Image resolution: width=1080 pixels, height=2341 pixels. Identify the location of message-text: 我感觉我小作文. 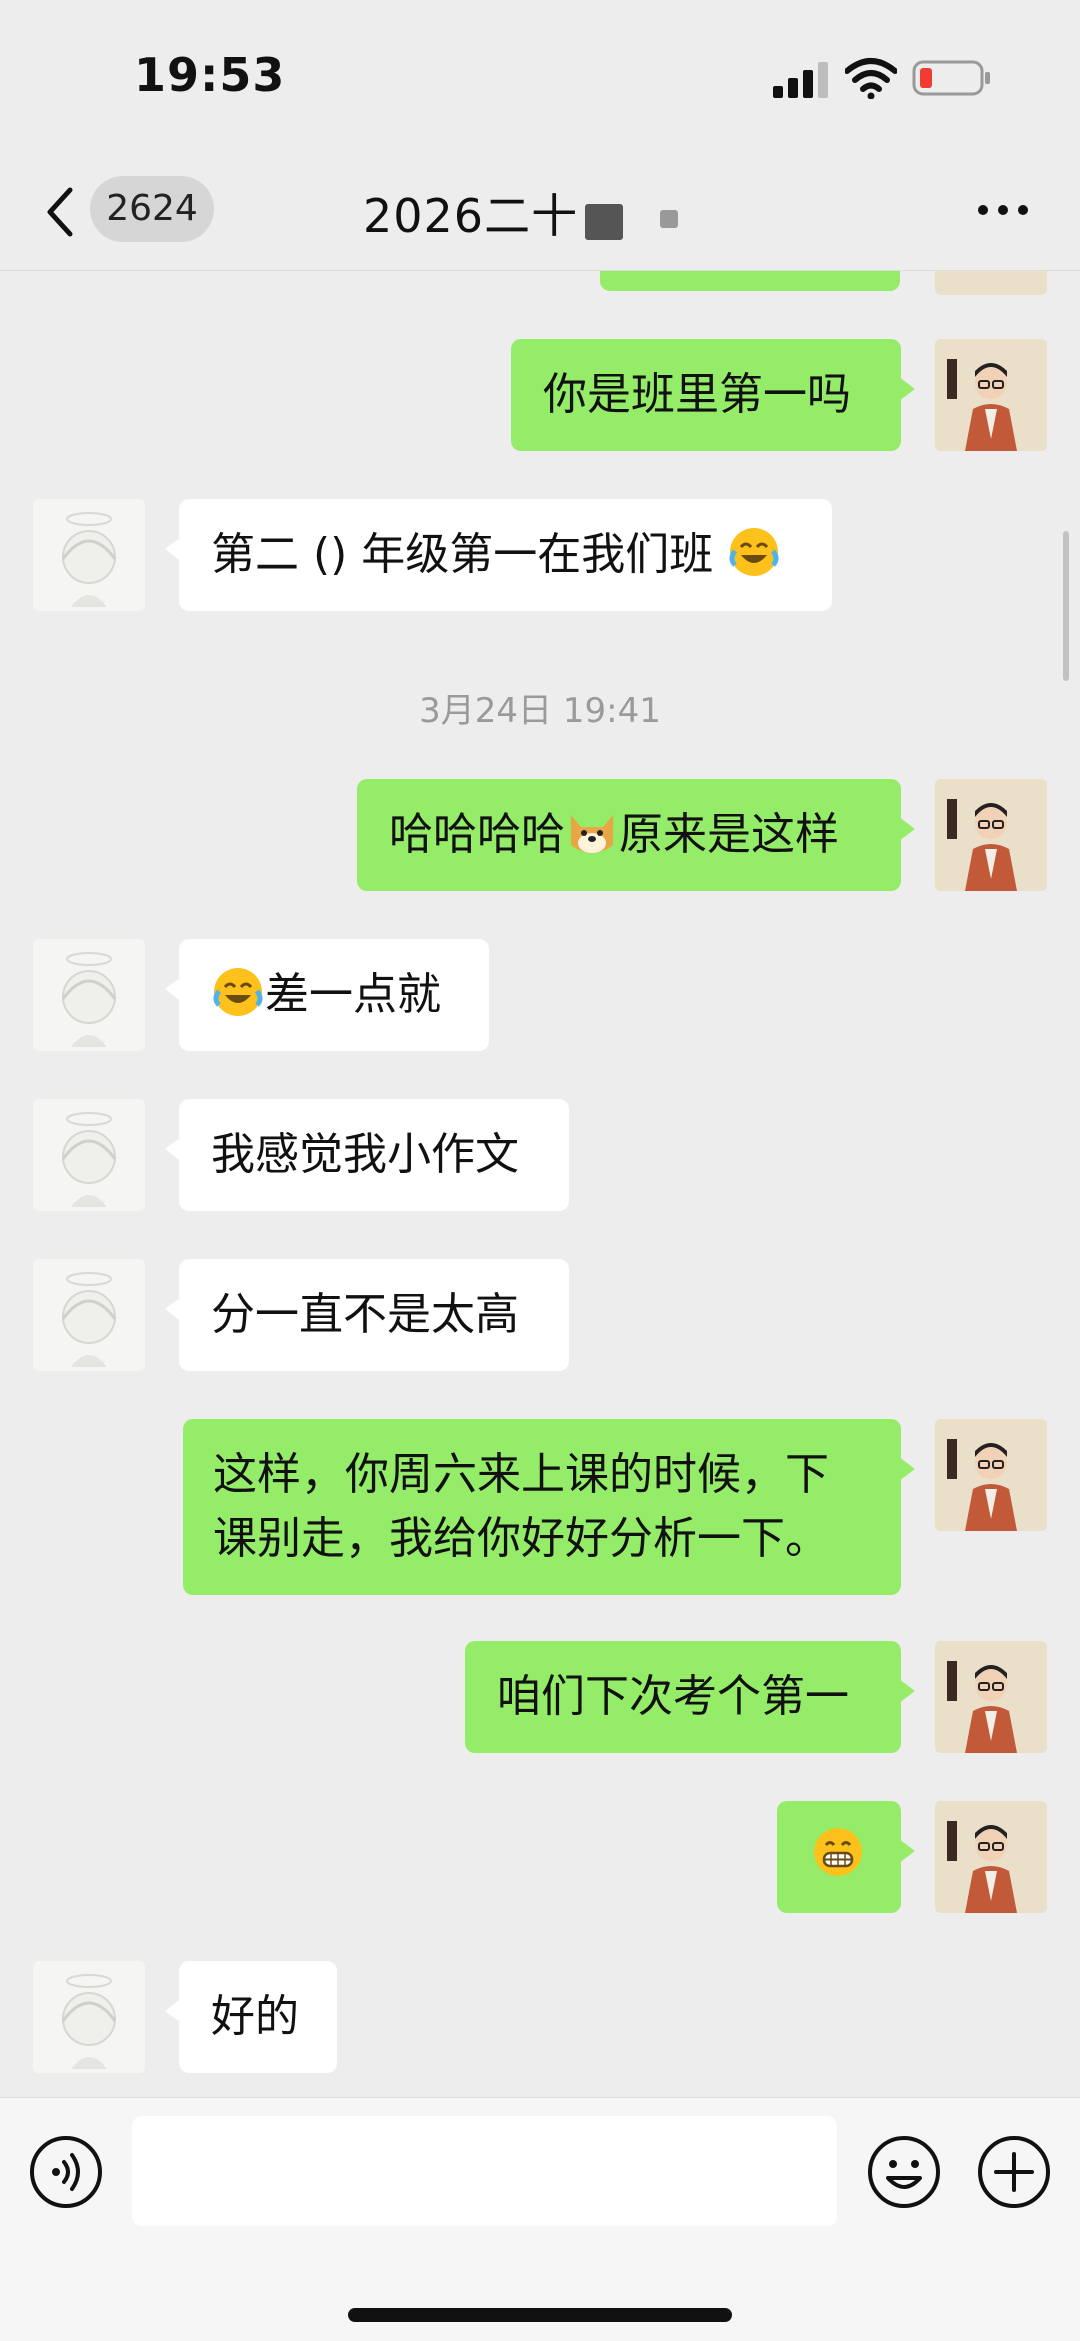
(365, 1154).